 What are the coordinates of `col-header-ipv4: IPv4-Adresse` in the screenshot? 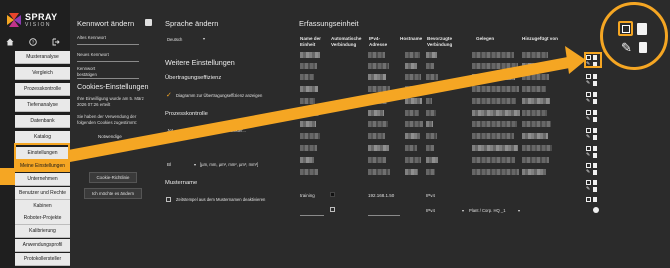 It's located at (378, 41).